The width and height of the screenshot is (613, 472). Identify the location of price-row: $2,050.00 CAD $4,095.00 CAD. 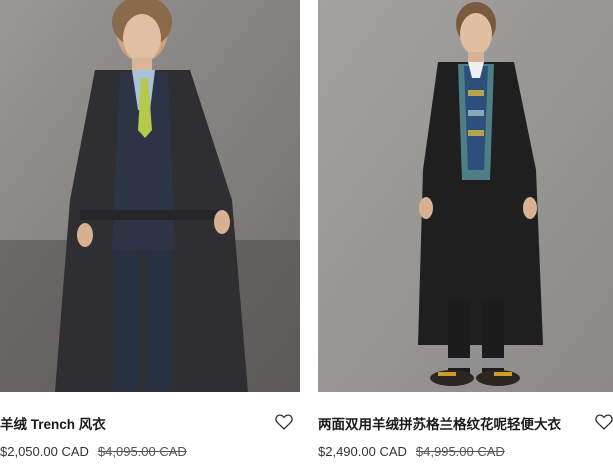
(93, 451).